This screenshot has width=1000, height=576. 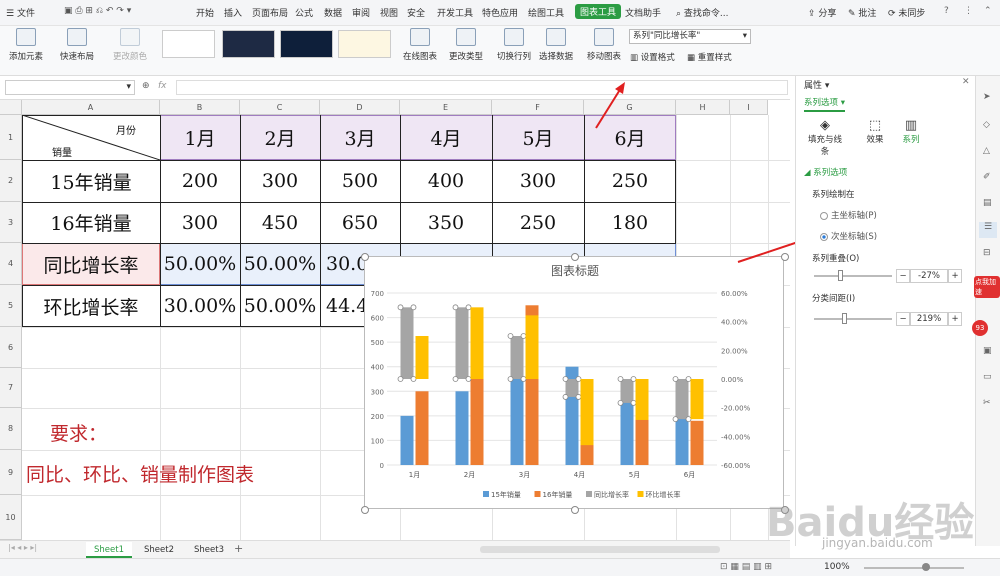 I want to click on row-header-3: 3, so click(x=11, y=222).